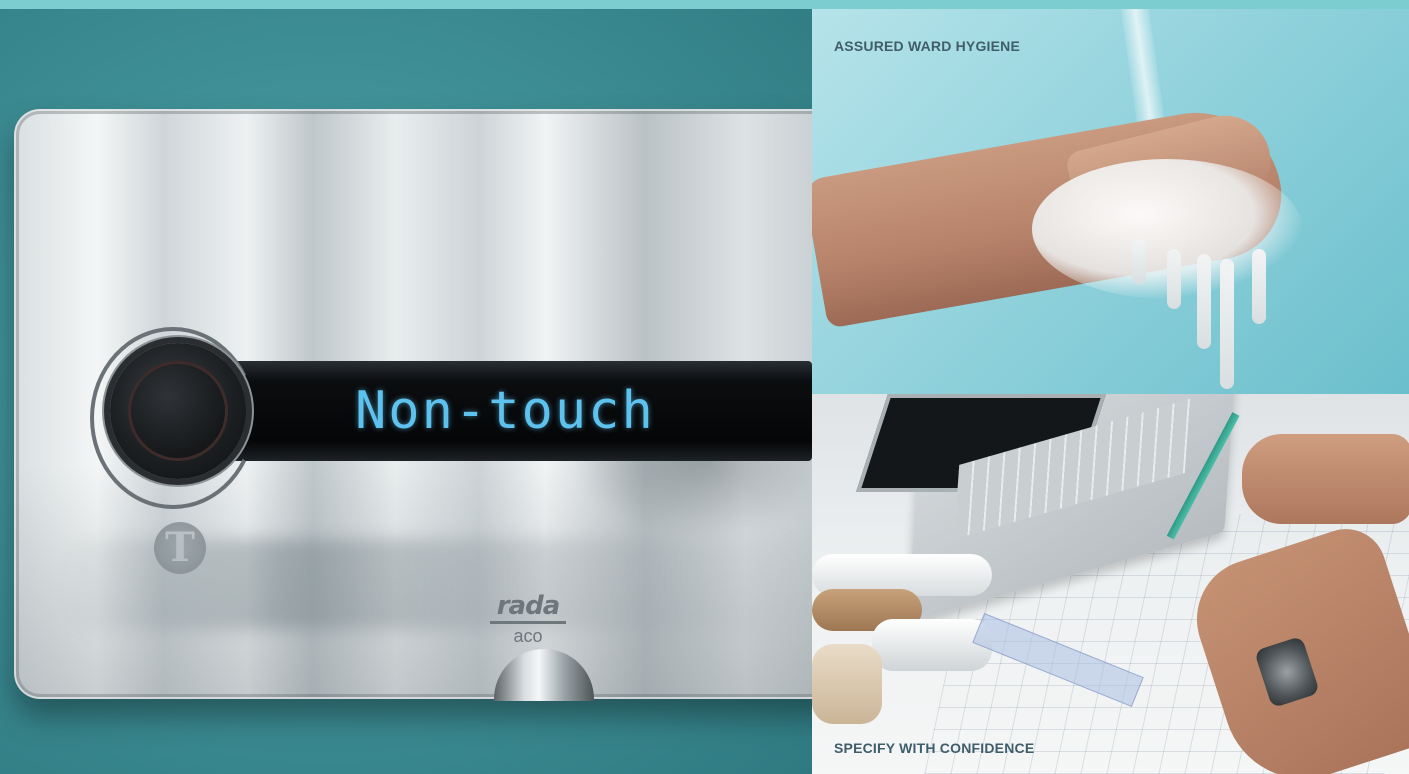 The width and height of the screenshot is (1409, 774). Describe the element at coordinates (178, 411) in the screenshot. I see `sensor-lens` at that location.